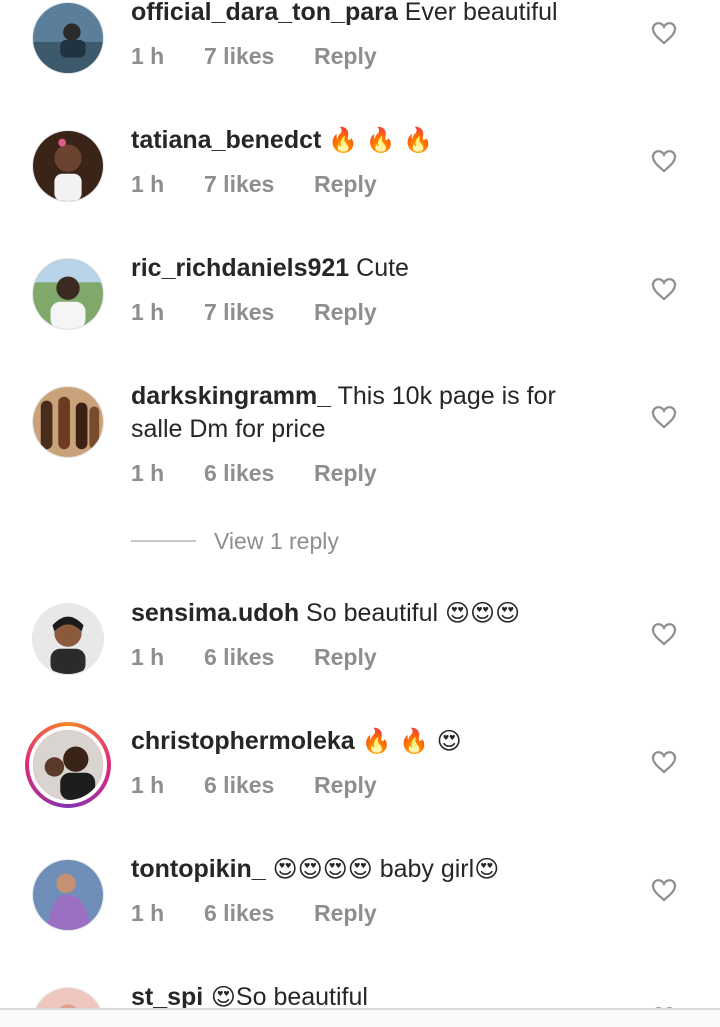 Image resolution: width=720 pixels, height=1027 pixels. I want to click on comment-text: st_spi 😍So beautiful, so click(366, 995).